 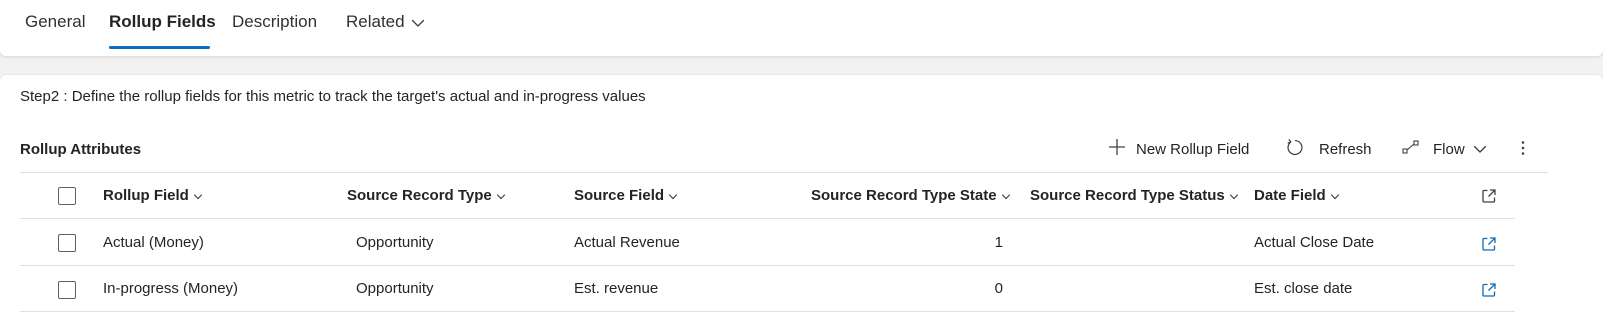 I want to click on new-rollup-field-button: New Rollup Field, so click(x=1178, y=149).